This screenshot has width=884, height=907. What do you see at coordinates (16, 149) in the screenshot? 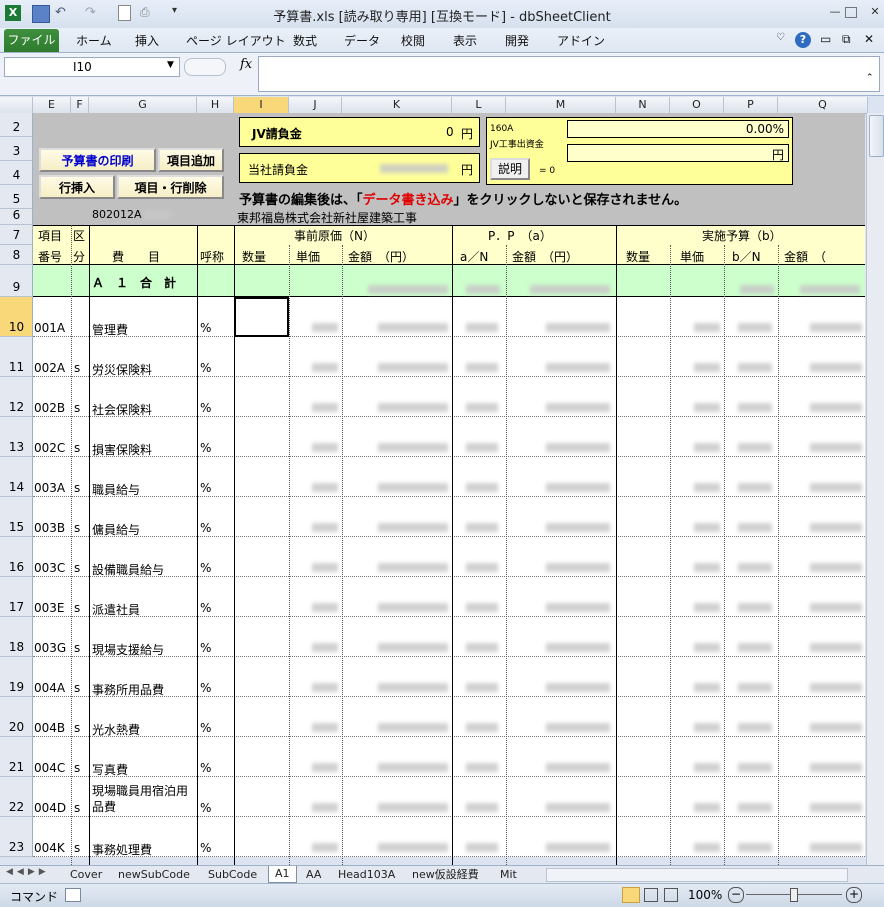
I see `row-header-3: 3` at bounding box center [16, 149].